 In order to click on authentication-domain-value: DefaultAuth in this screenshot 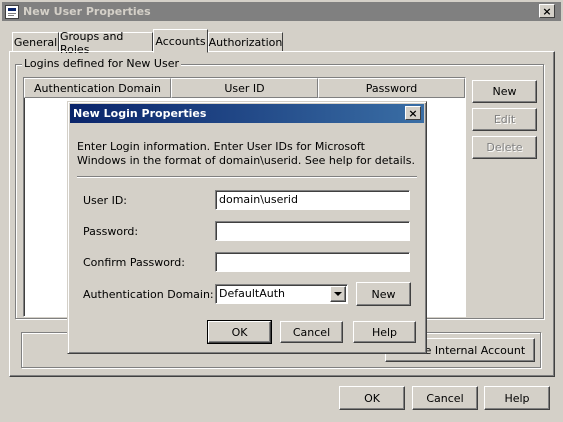, I will do `click(252, 293)`.